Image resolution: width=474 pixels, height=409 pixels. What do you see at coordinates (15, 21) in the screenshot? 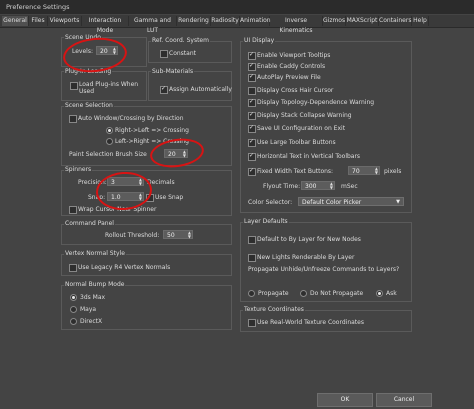
I see `tab-general: General` at bounding box center [15, 21].